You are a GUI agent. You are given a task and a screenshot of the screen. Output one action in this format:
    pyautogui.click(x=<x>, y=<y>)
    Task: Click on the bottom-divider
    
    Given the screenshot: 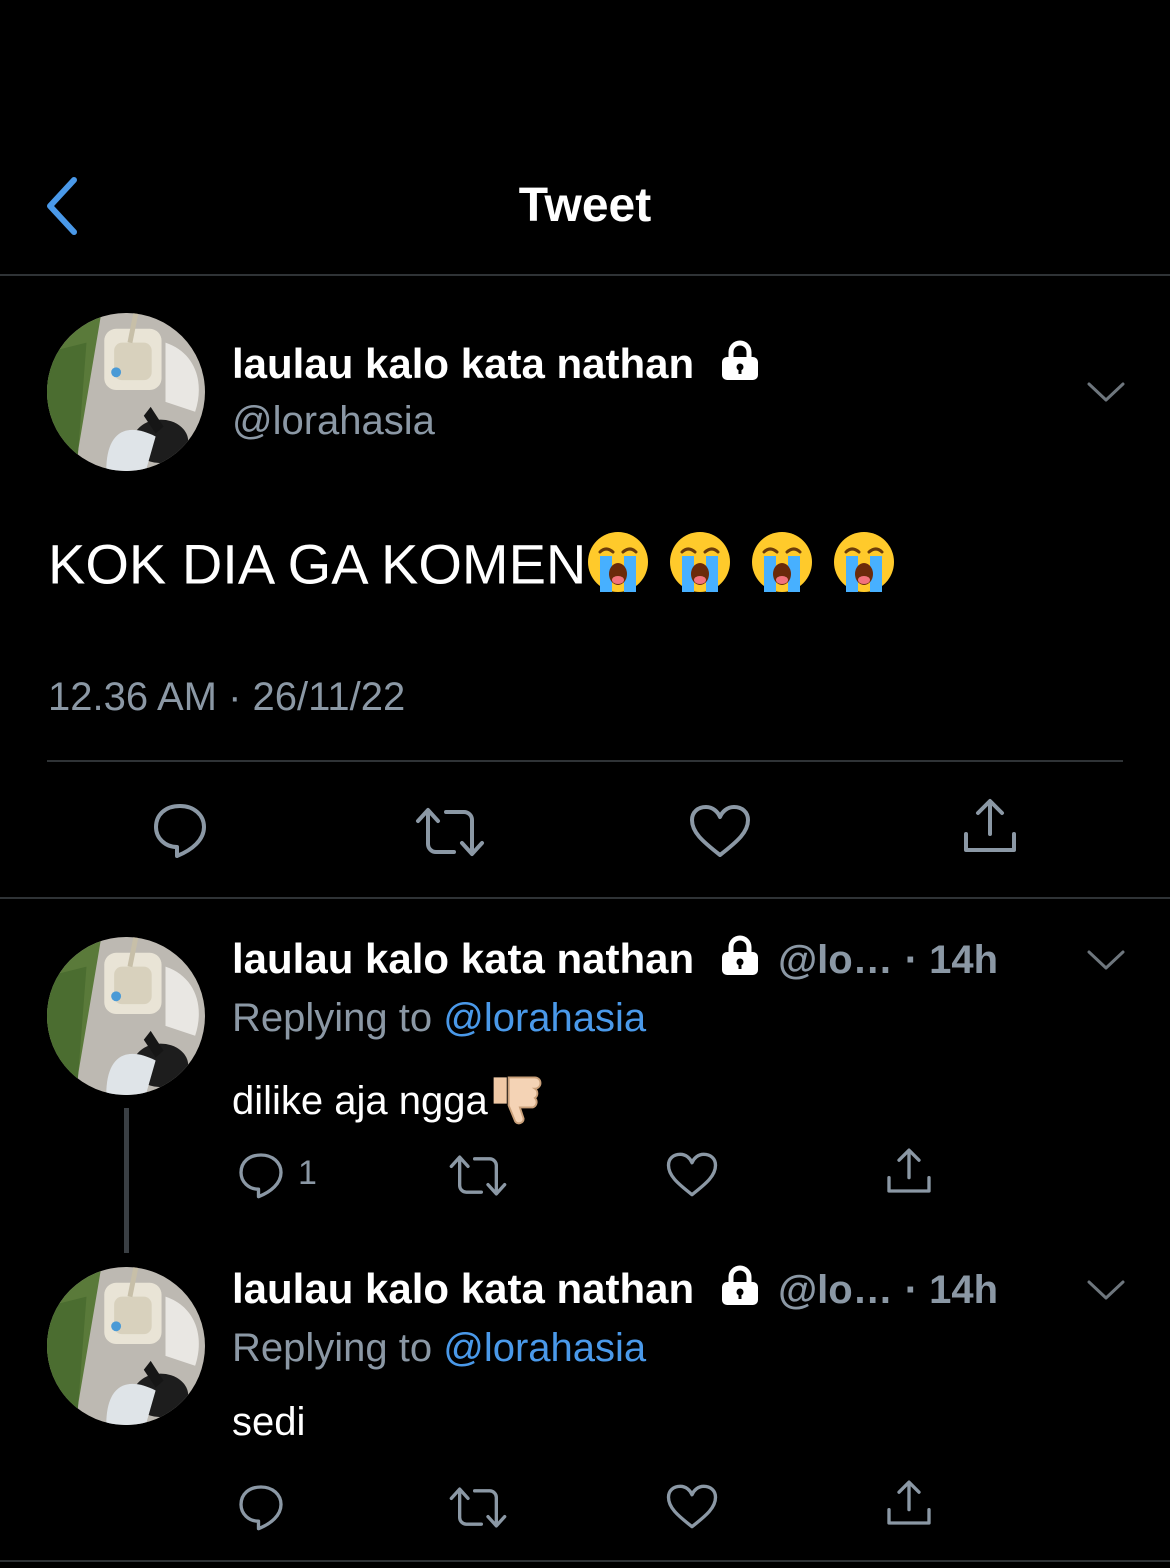 What is the action you would take?
    pyautogui.click(x=585, y=1561)
    